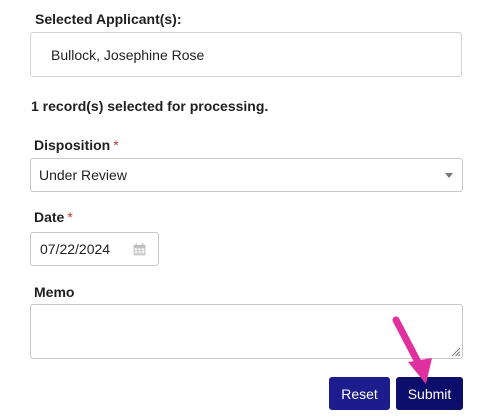 The width and height of the screenshot is (495, 420). Describe the element at coordinates (359, 393) in the screenshot. I see `reset-button: Reset` at that location.